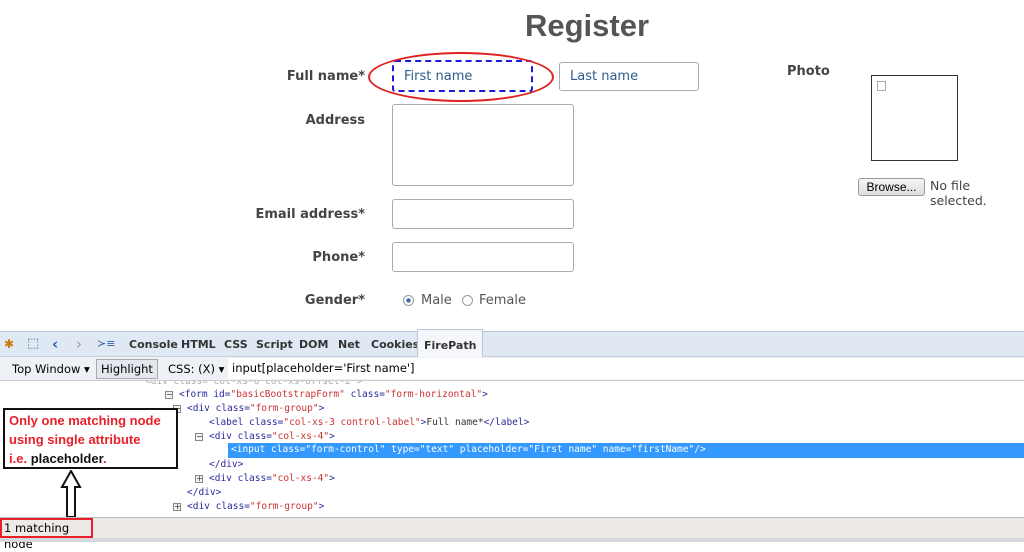  What do you see at coordinates (192, 369) in the screenshot?
I see `selector-type-value: CSS: (X)` at bounding box center [192, 369].